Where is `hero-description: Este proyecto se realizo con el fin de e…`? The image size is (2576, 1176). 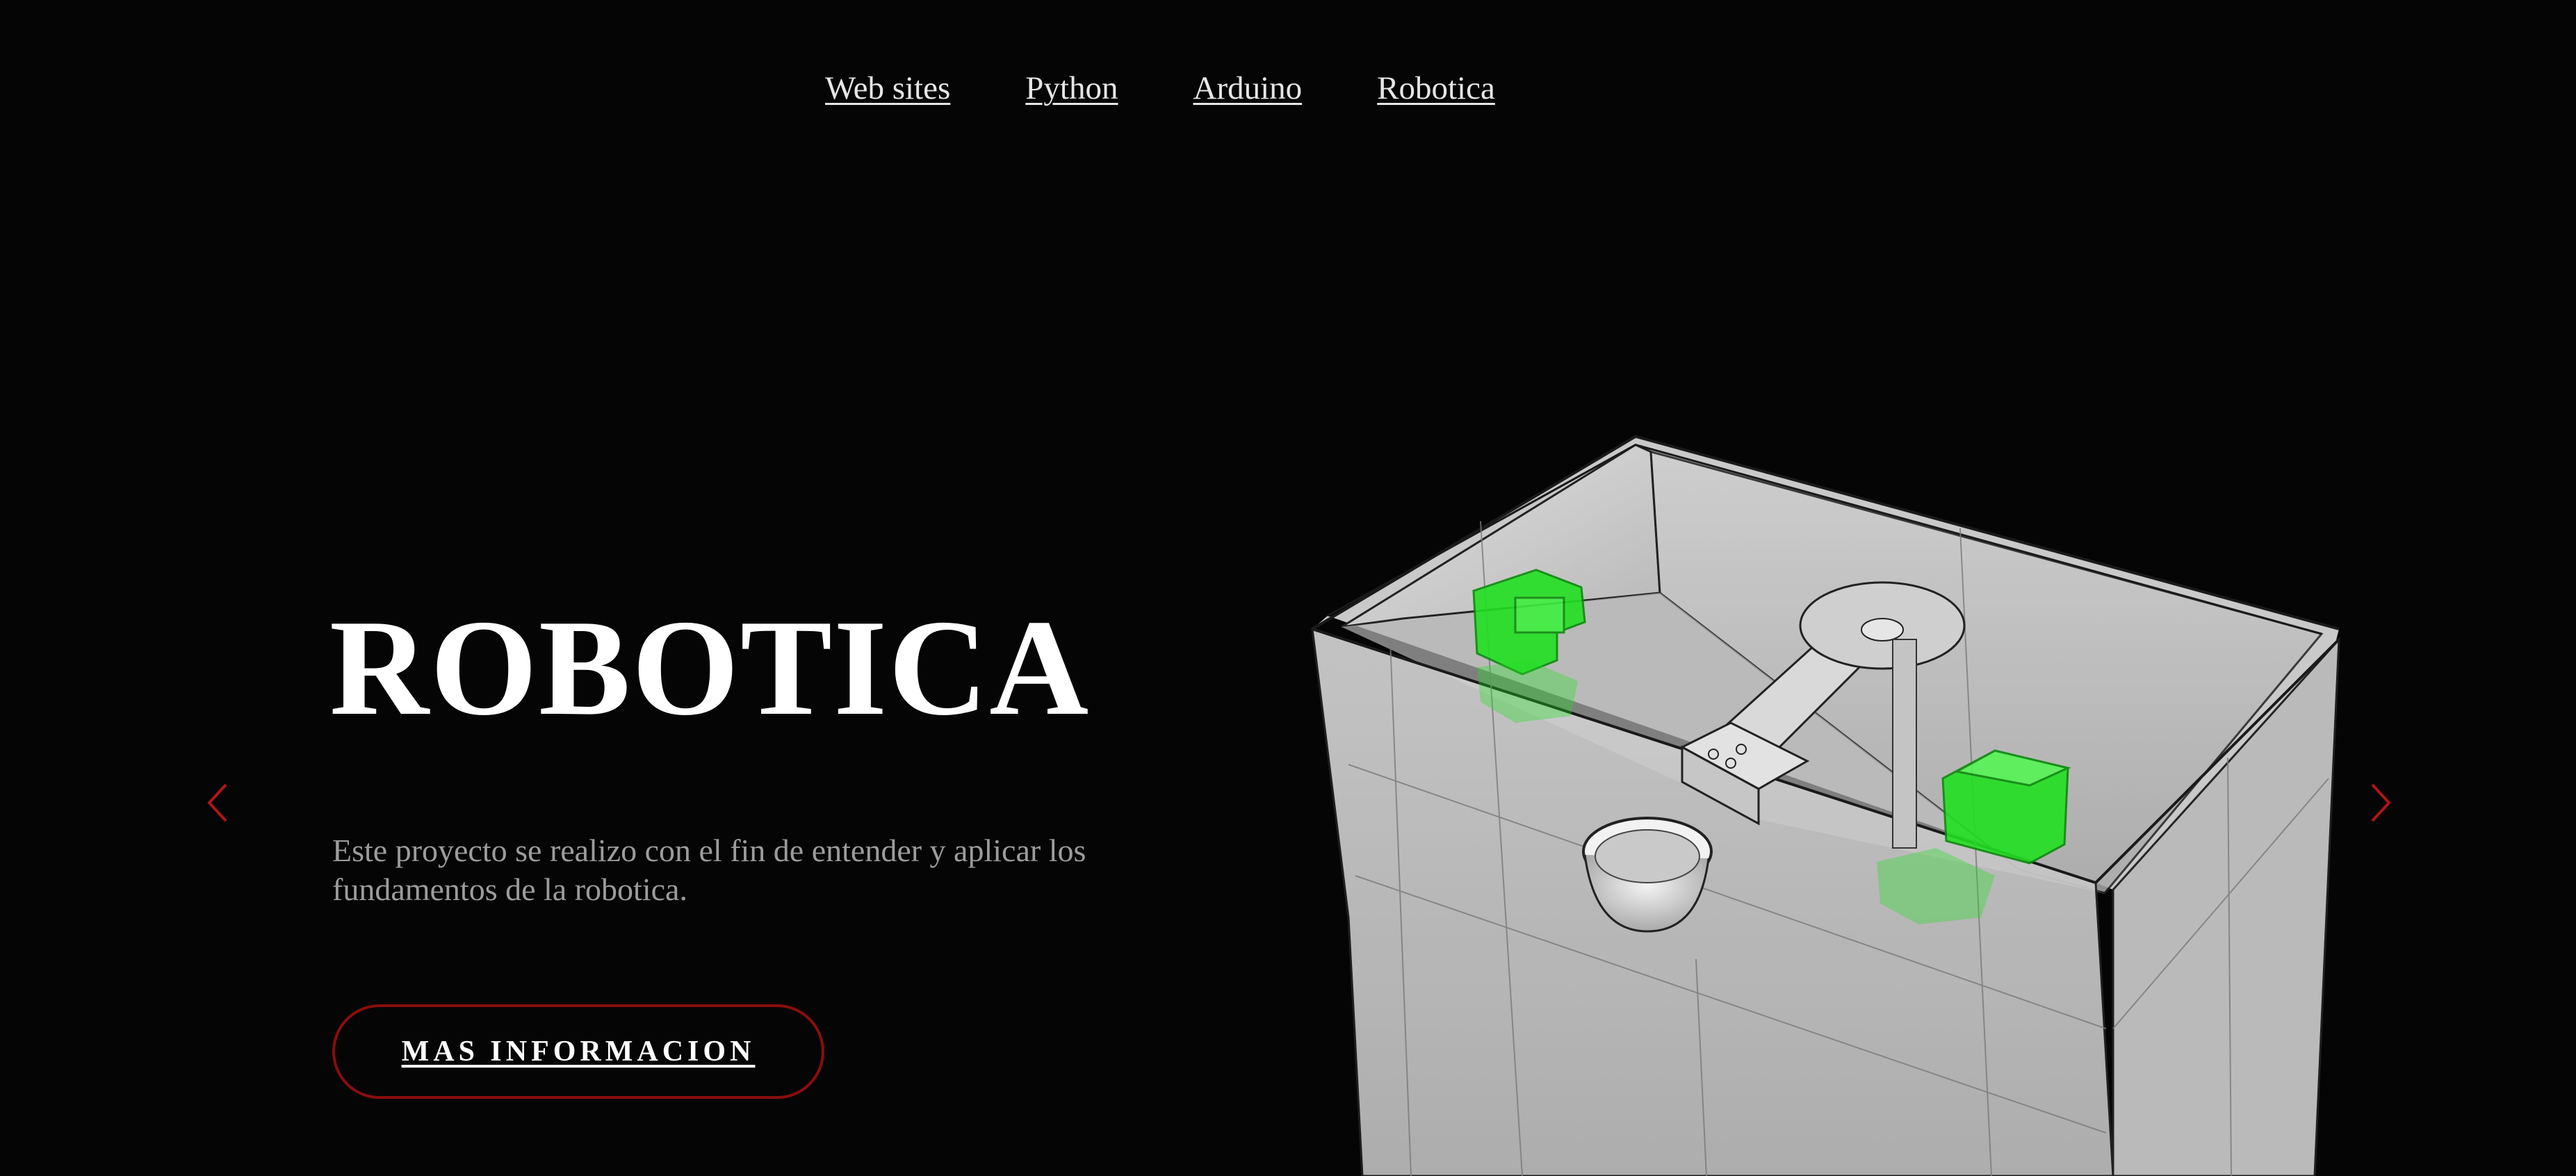 hero-description: Este proyecto se realizo con el fin de e… is located at coordinates (709, 870).